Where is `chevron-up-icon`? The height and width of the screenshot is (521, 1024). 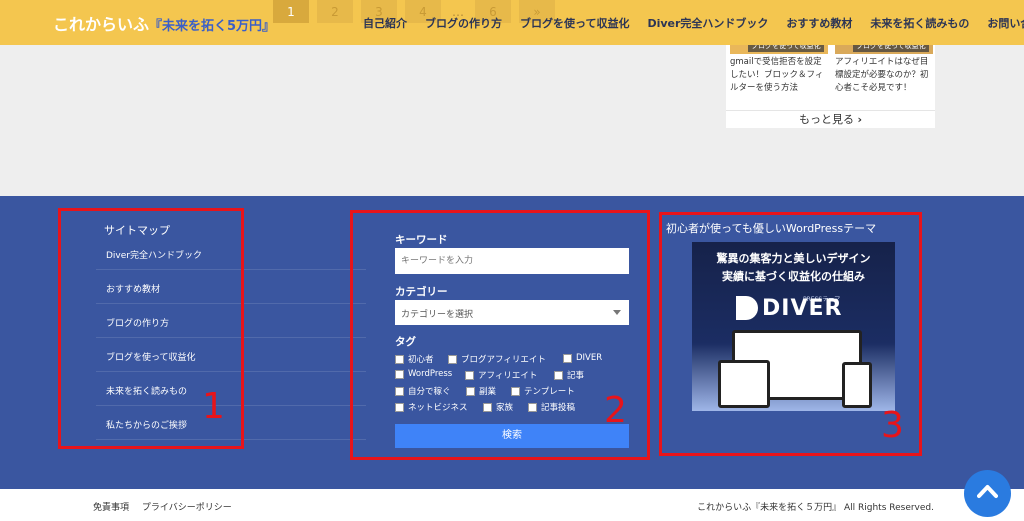 chevron-up-icon is located at coordinates (987, 491).